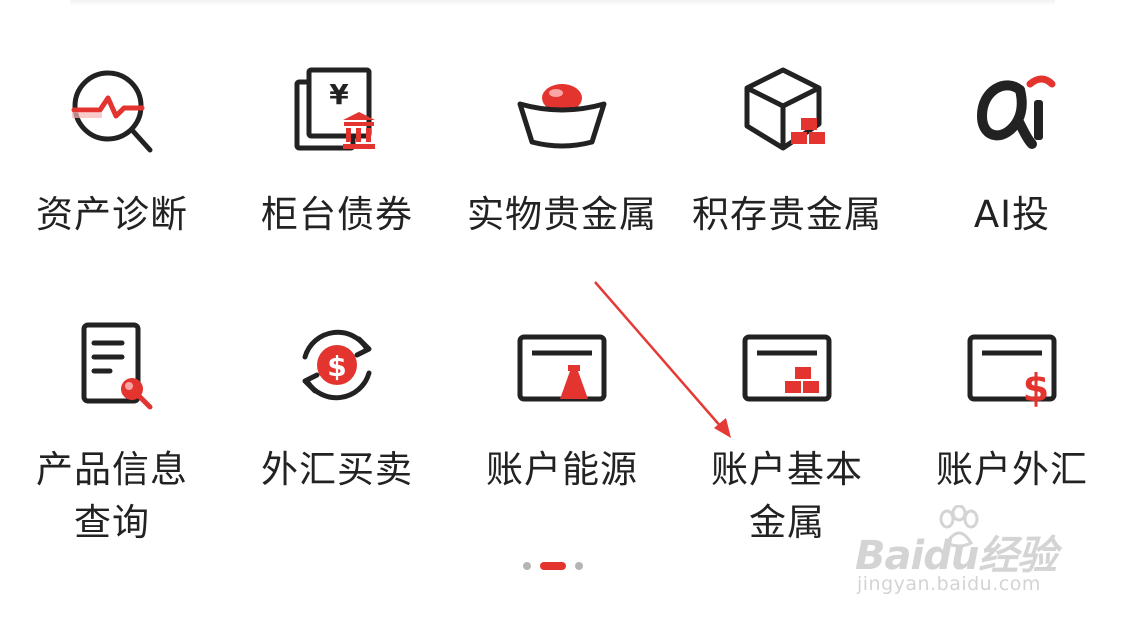  I want to click on card-dollar-icon: $, so click(1012, 365).